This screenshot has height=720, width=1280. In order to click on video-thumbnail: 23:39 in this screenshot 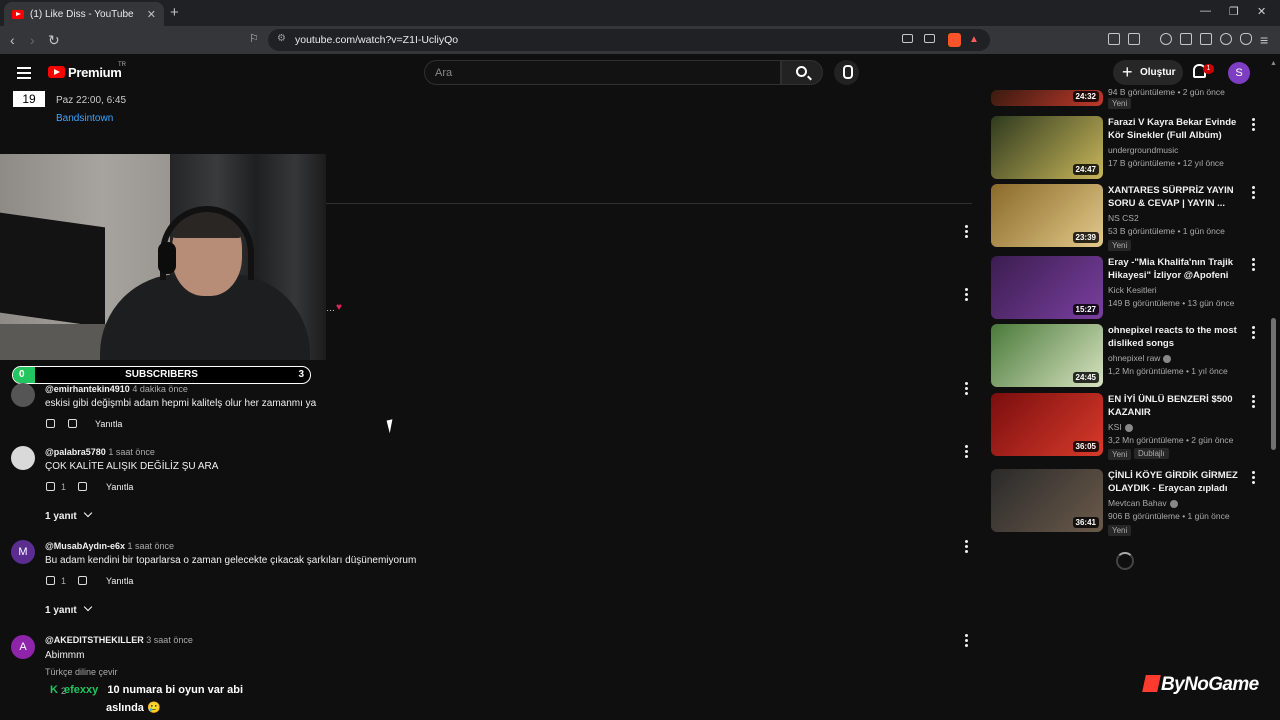, I will do `click(1047, 215)`.